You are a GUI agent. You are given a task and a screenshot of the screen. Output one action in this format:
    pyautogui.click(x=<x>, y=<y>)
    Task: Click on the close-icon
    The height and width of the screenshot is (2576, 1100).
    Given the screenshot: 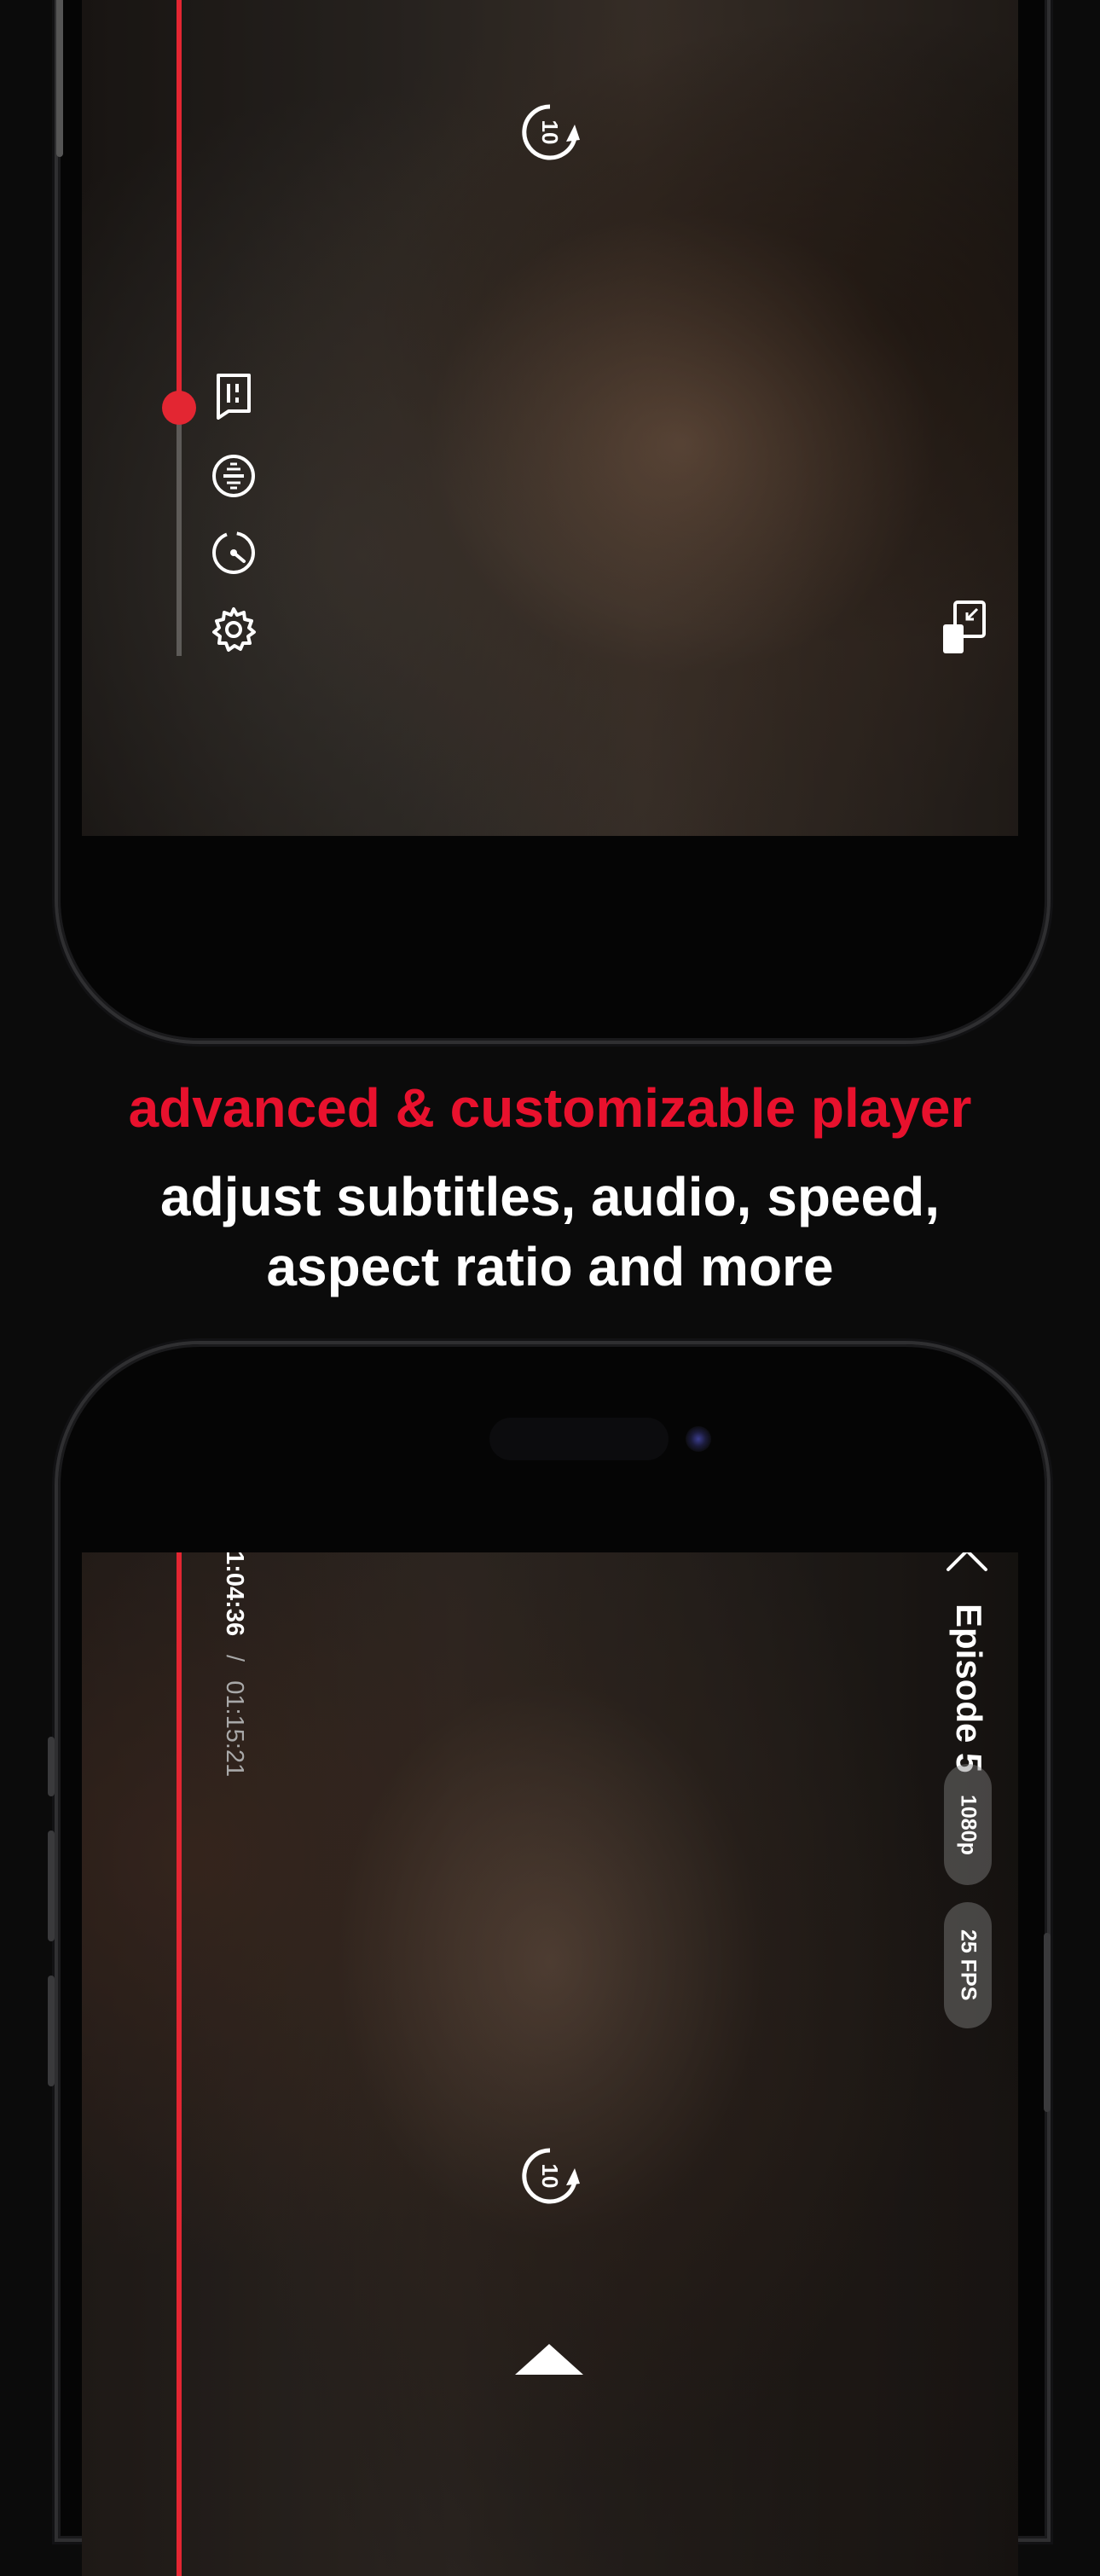 What is the action you would take?
    pyautogui.click(x=967, y=1563)
    